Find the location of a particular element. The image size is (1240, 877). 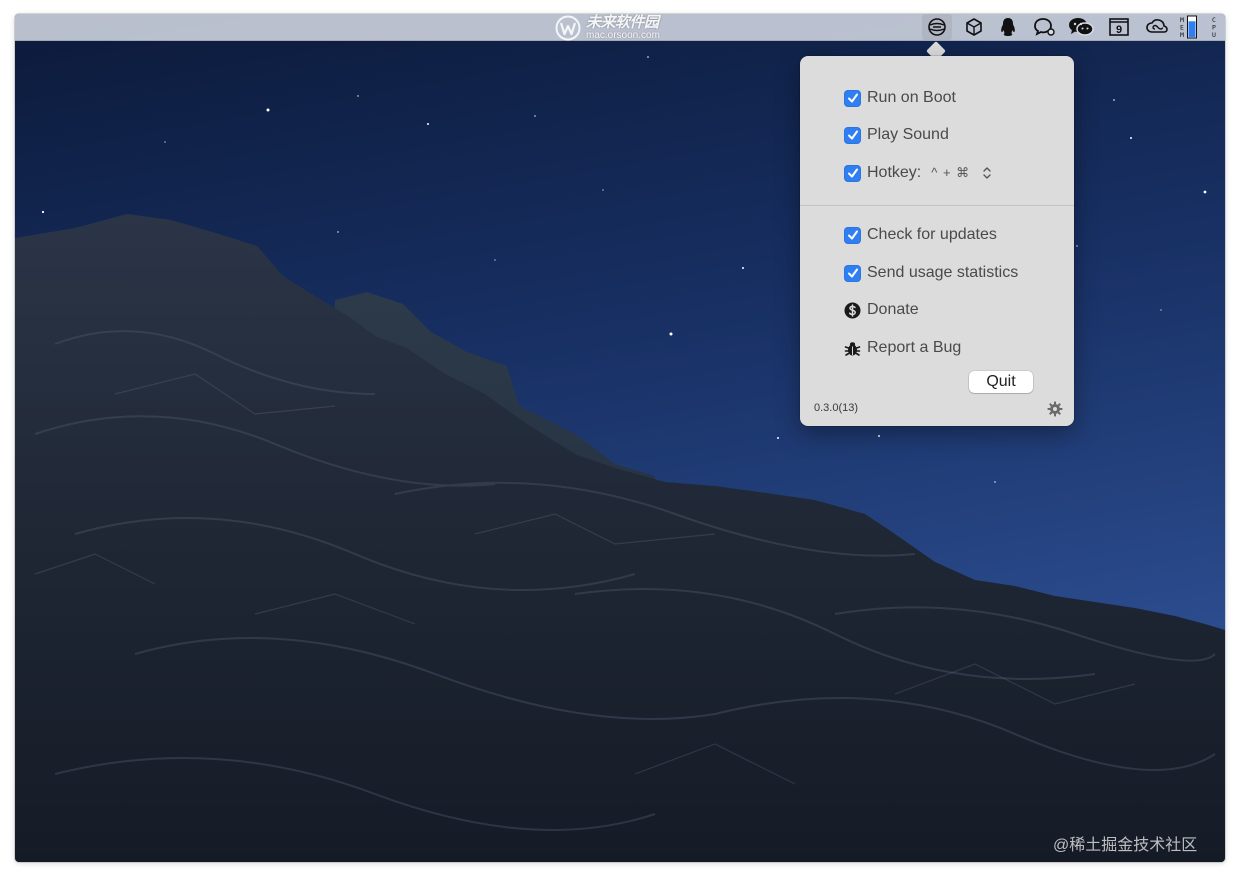

chat-bubble-icon is located at coordinates (1044, 27).